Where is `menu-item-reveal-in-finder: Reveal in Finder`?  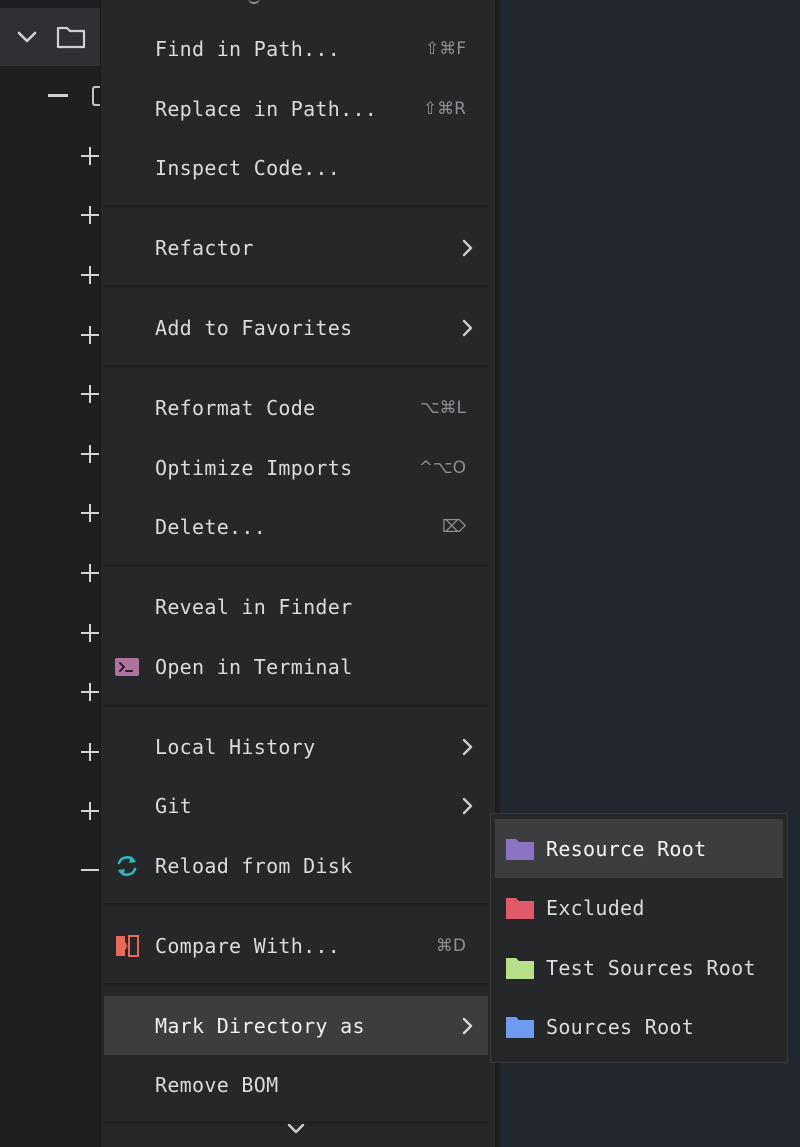 menu-item-reveal-in-finder: Reveal in Finder is located at coordinates (296, 606).